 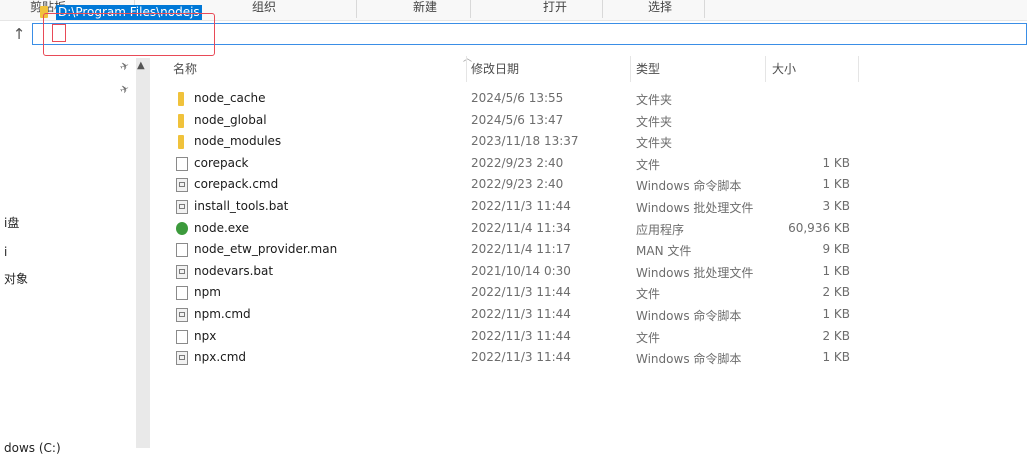 What do you see at coordinates (16, 278) in the screenshot?
I see `nav-item-objects: 对象` at bounding box center [16, 278].